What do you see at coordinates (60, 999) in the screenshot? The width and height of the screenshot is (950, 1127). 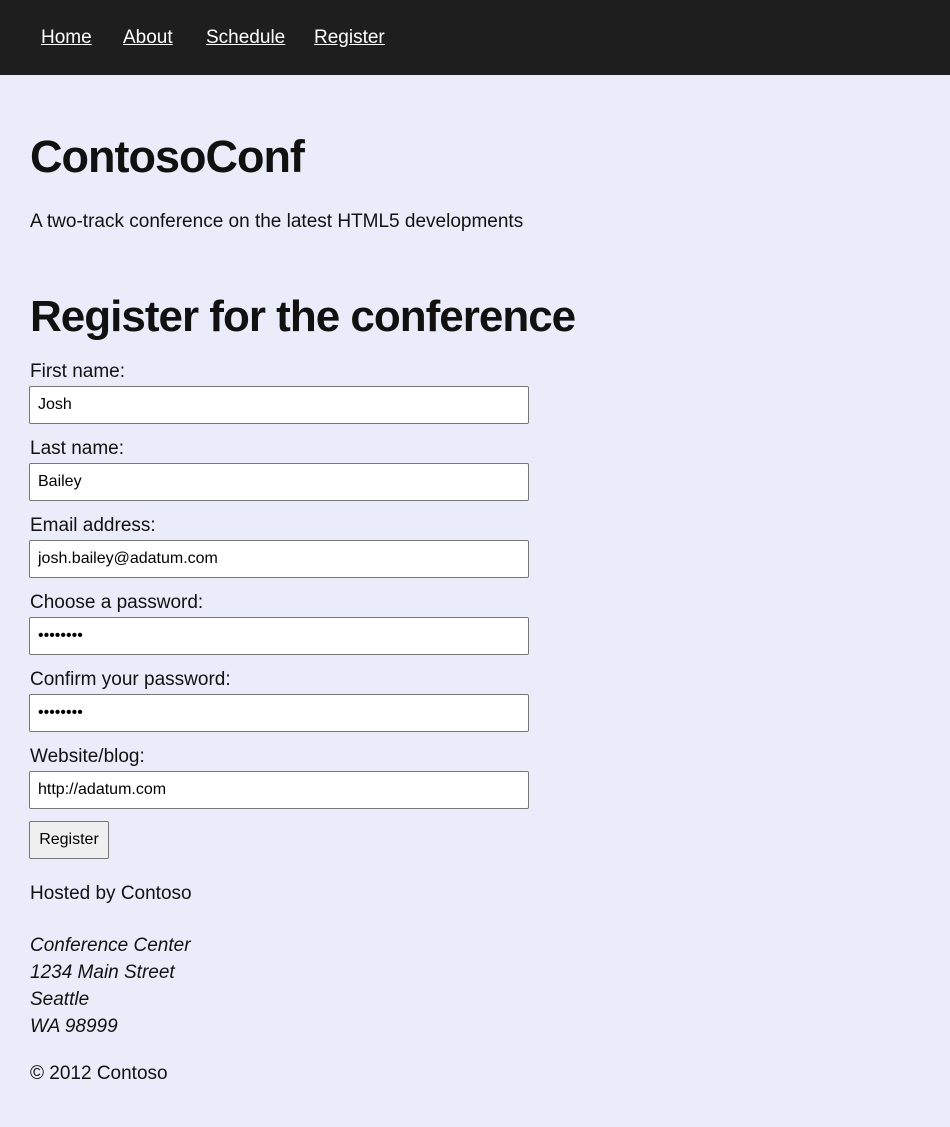 I see `address-line: Seattle` at bounding box center [60, 999].